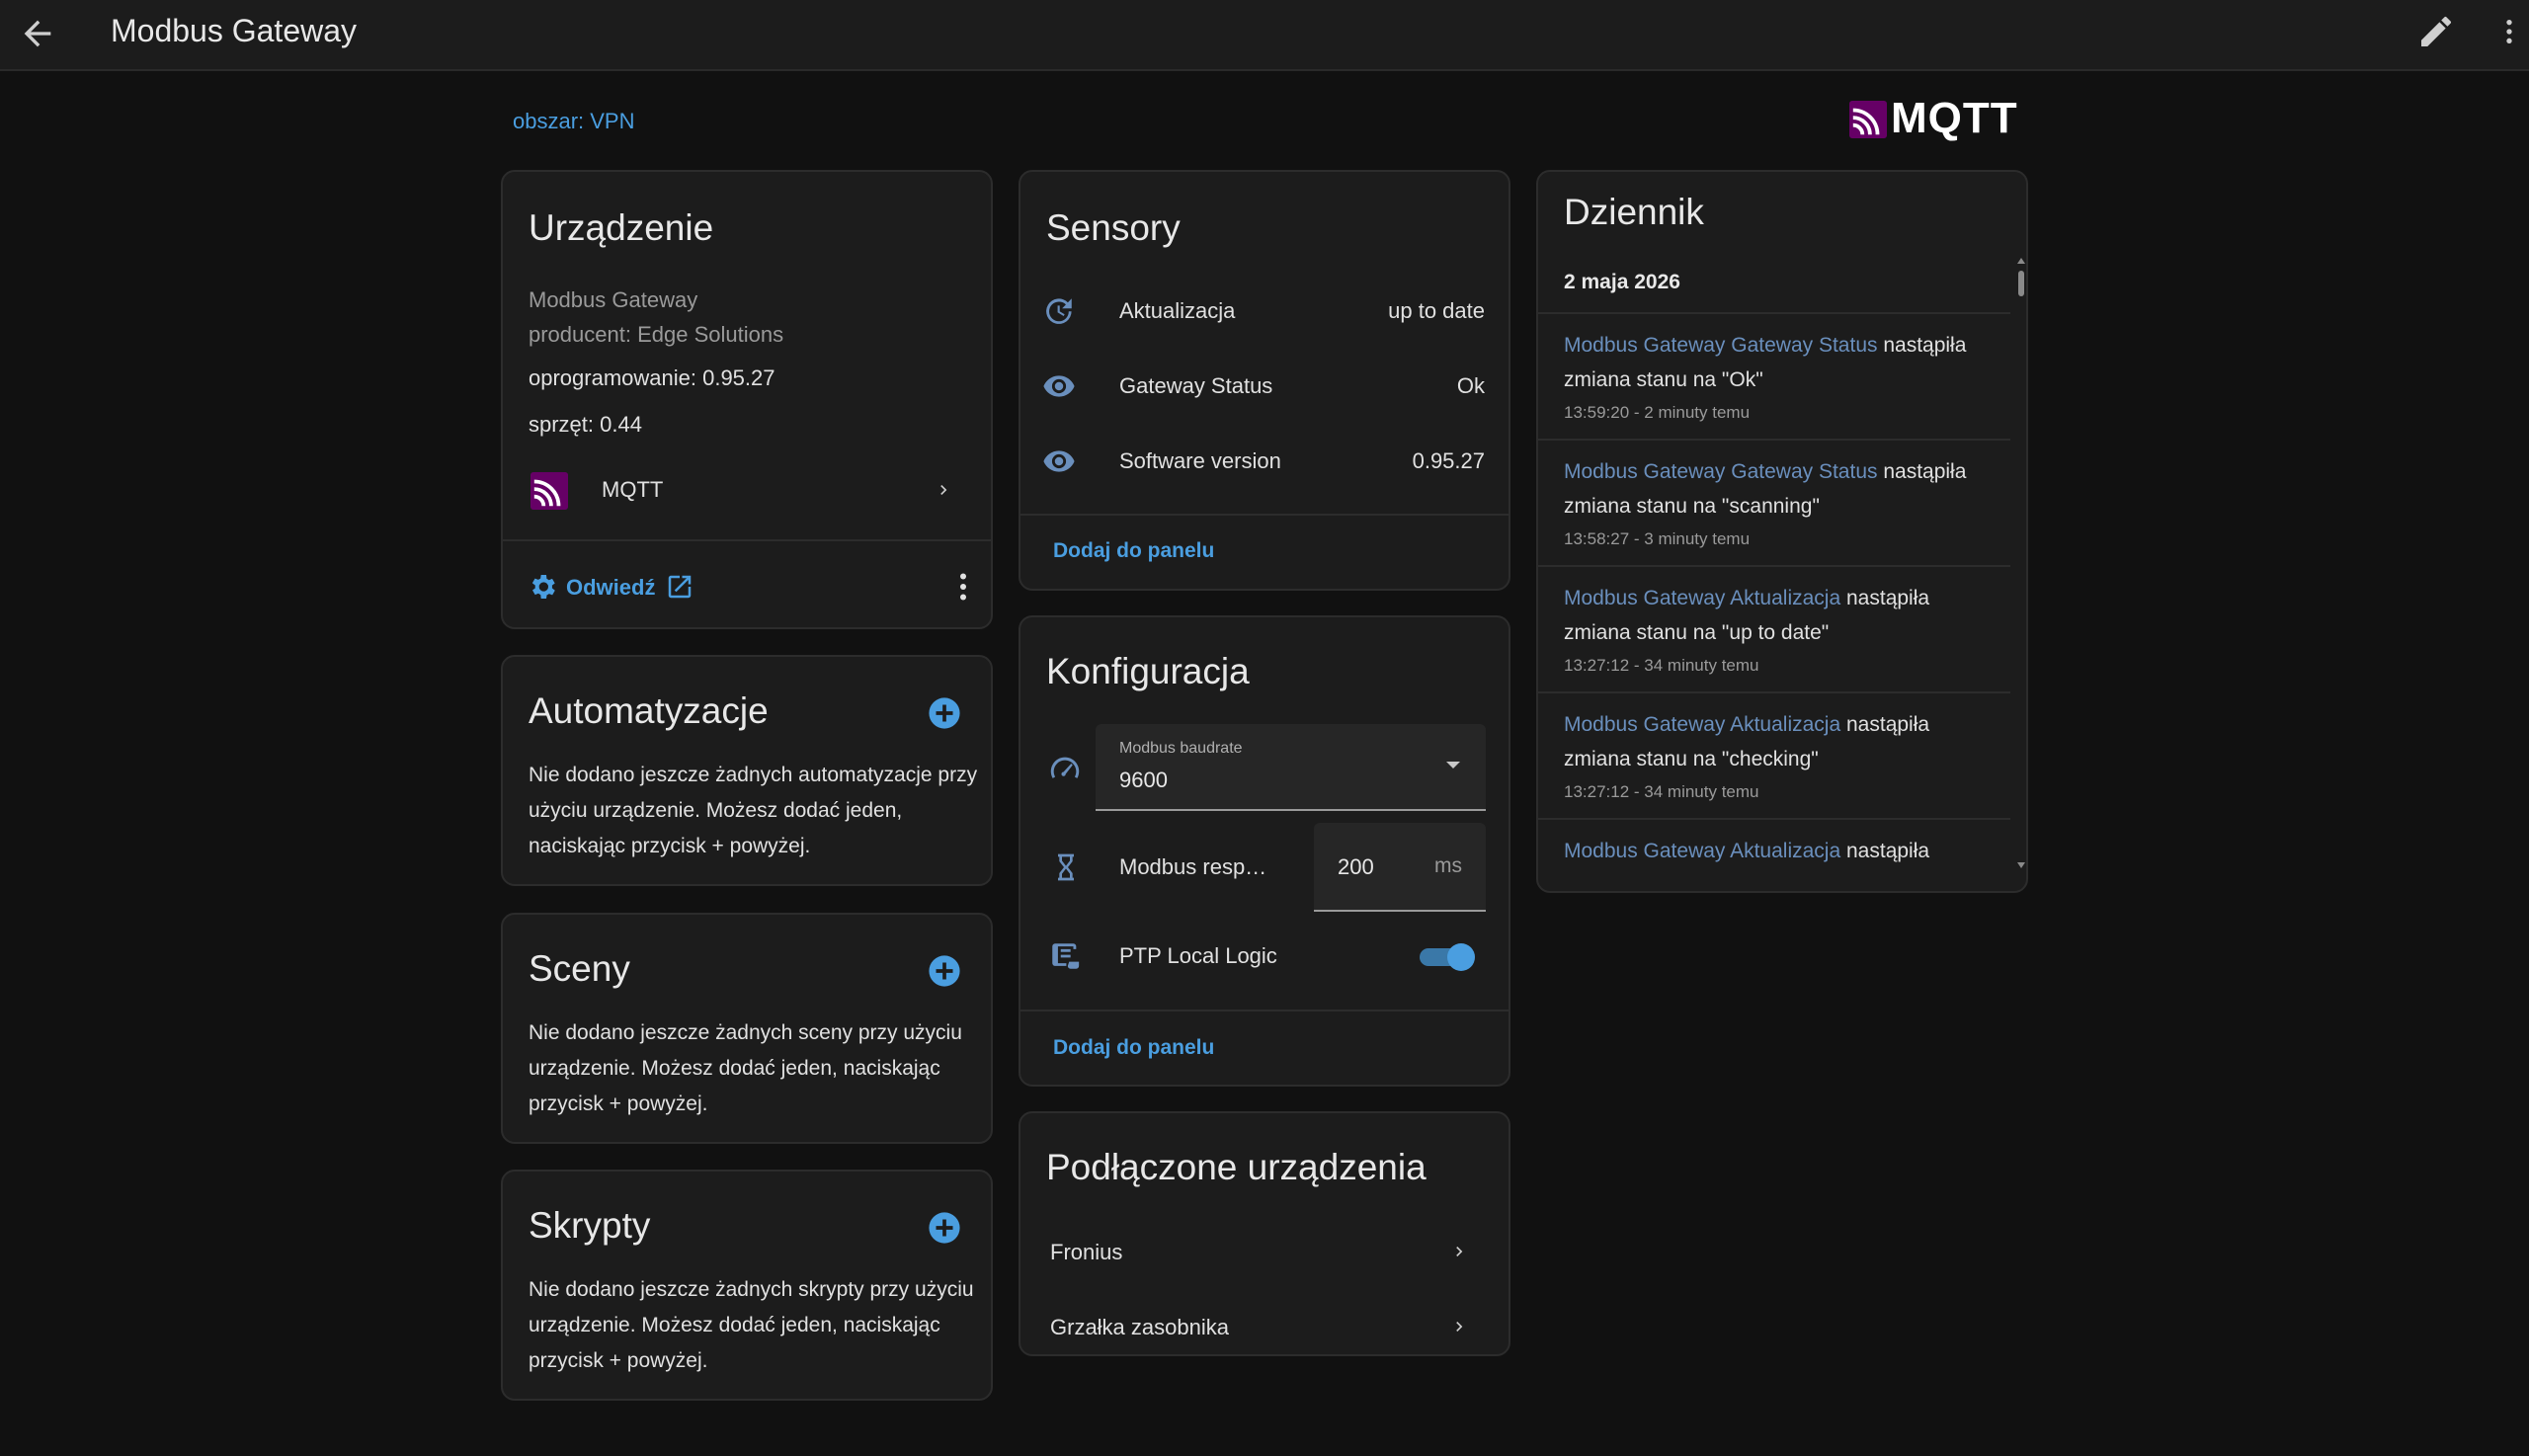 This screenshot has height=1456, width=2529. What do you see at coordinates (1148, 671) in the screenshot?
I see `configuration-title: Konfiguracja` at bounding box center [1148, 671].